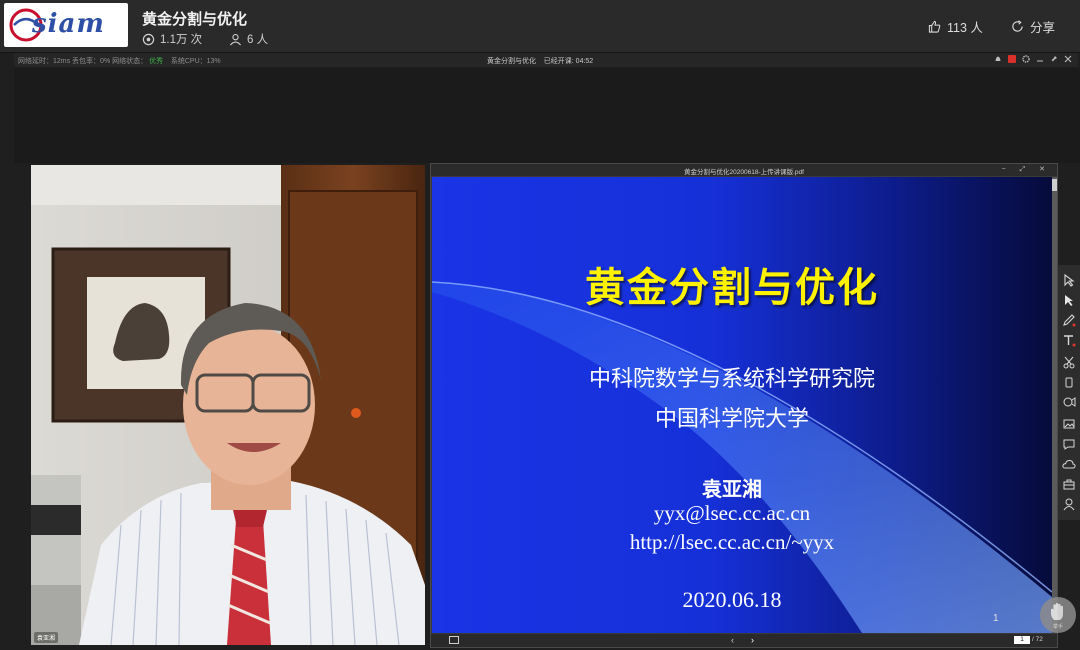 This screenshot has width=1080, height=650. What do you see at coordinates (156, 61) in the screenshot?
I see `network-state: 优秀` at bounding box center [156, 61].